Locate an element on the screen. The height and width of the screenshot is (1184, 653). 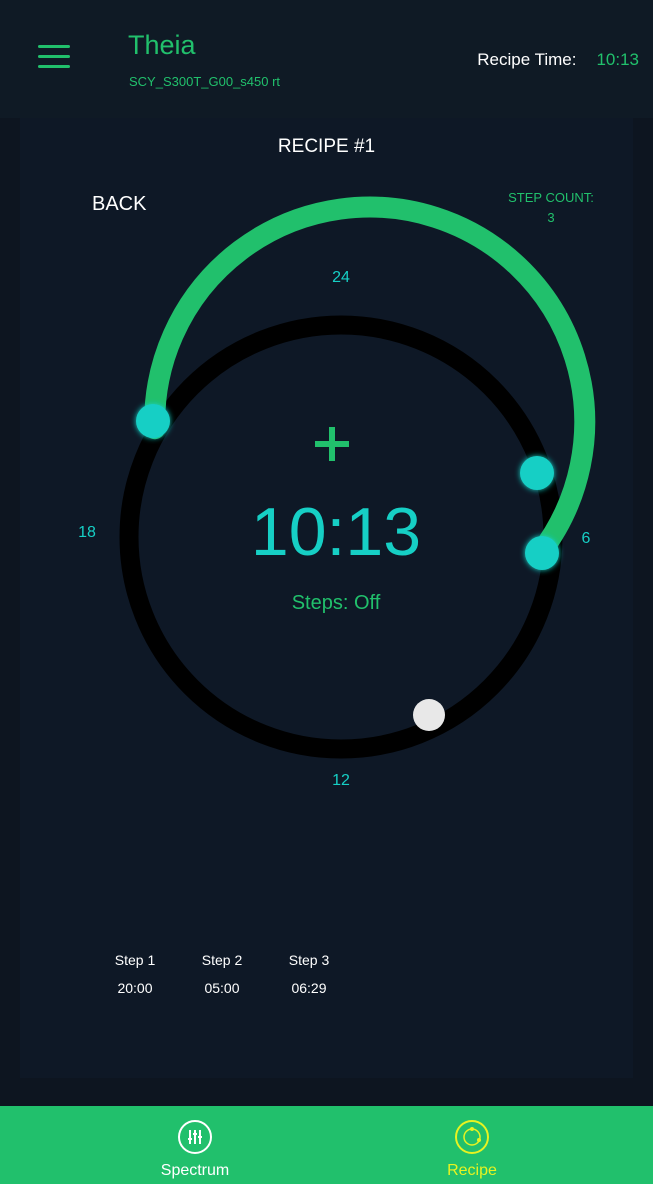
nav-recipe-label: Recipe is located at coordinates (472, 1170).